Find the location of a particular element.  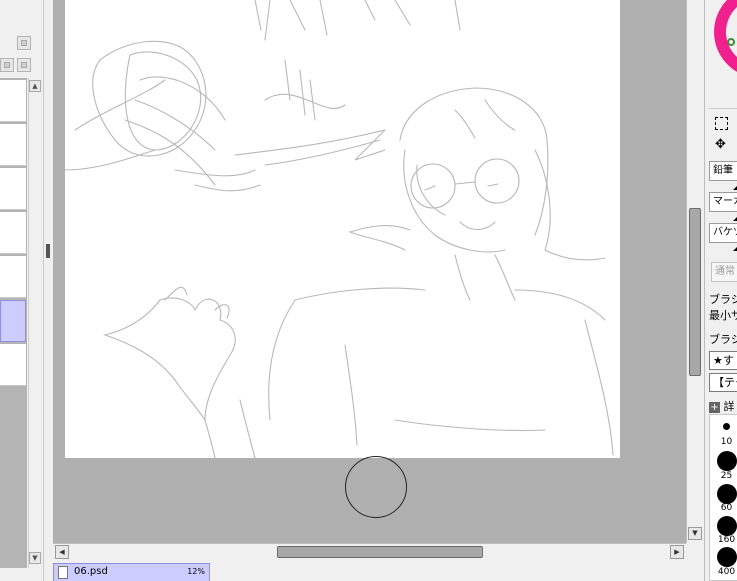

layer-list is located at coordinates (13, 323).